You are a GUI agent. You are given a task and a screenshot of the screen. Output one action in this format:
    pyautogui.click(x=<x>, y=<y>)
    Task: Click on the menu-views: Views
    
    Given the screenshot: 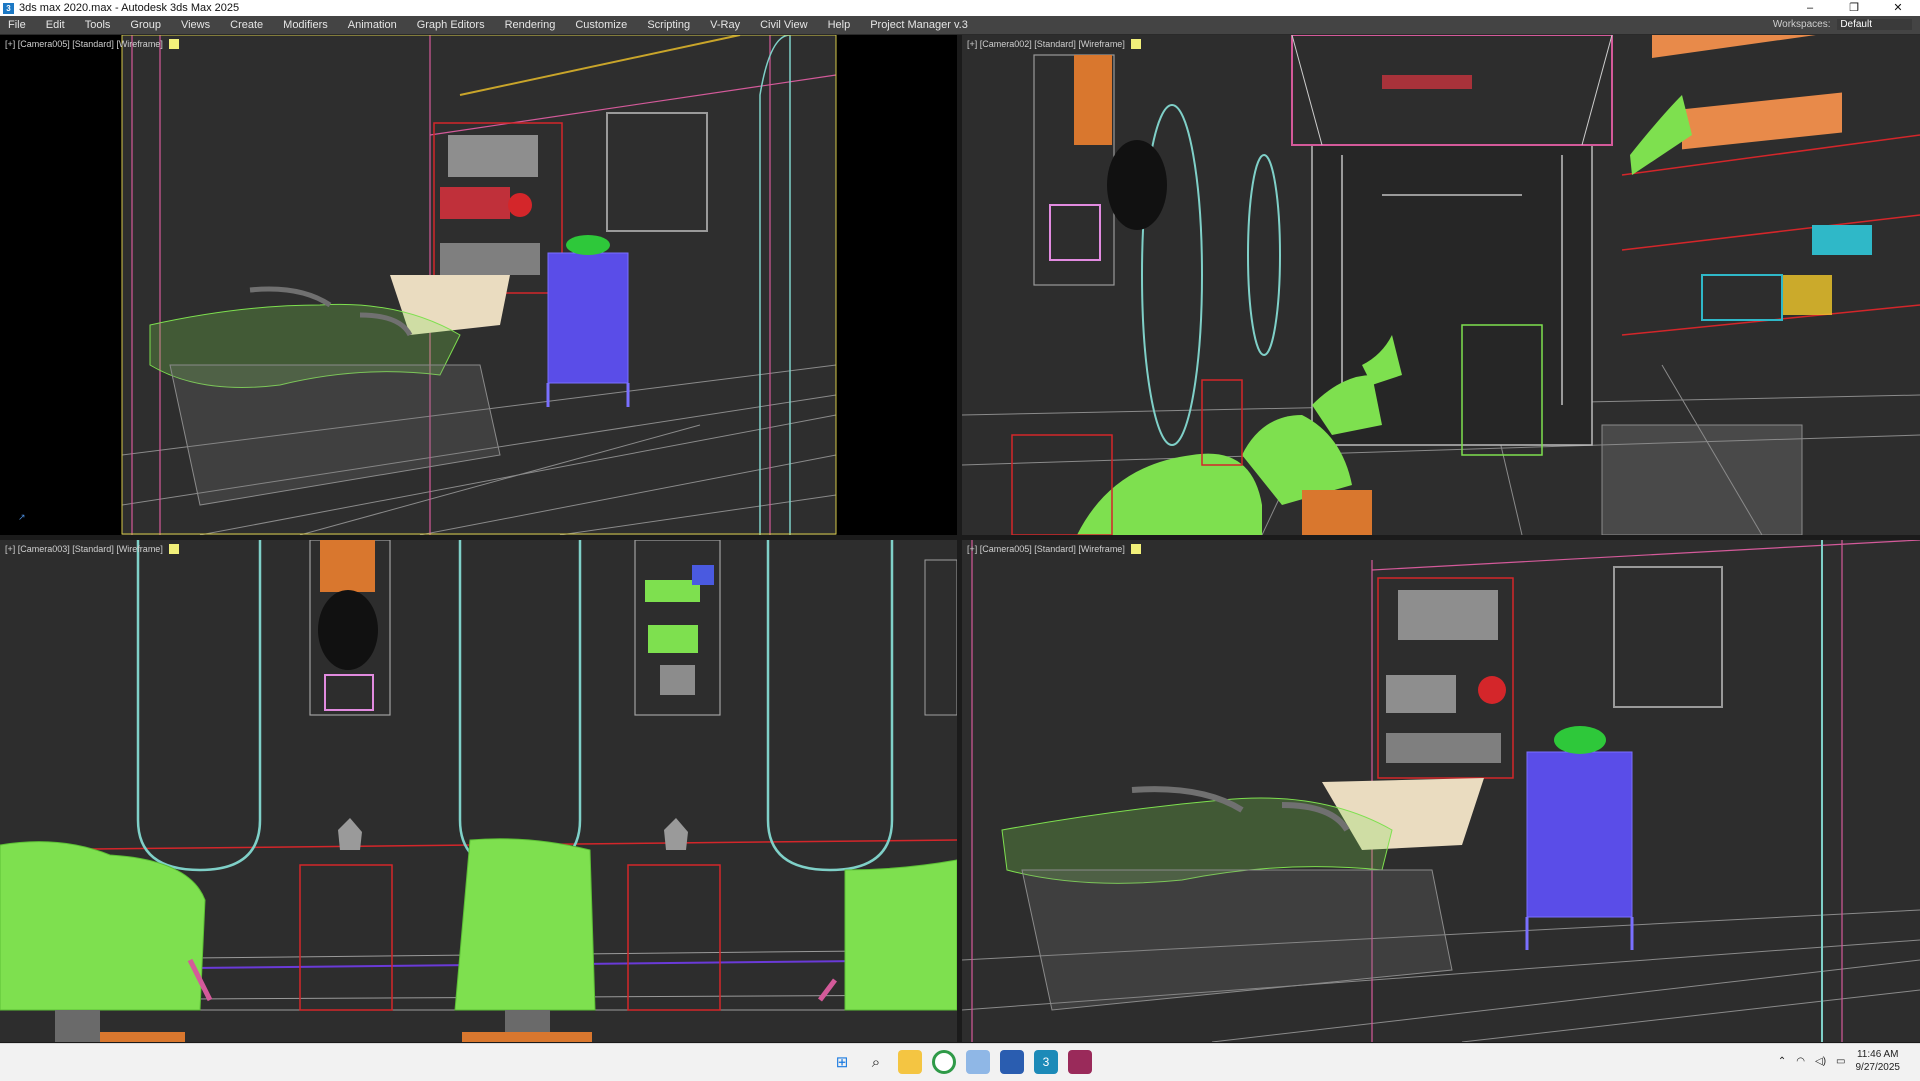 What is the action you would take?
    pyautogui.click(x=195, y=25)
    